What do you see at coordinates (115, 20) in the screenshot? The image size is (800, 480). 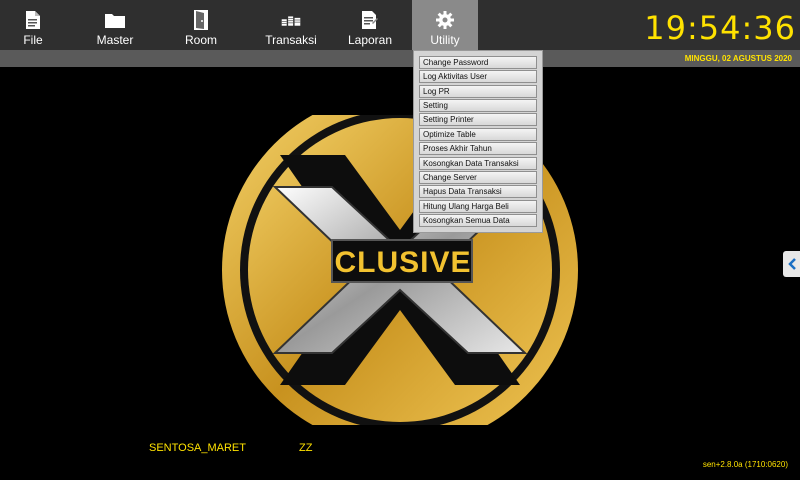 I see `folder-icon` at bounding box center [115, 20].